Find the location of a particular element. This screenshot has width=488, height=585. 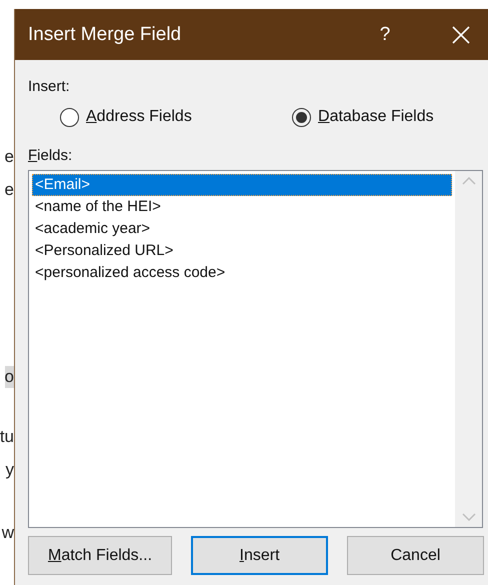

list-item: <academic year> is located at coordinates (242, 229).